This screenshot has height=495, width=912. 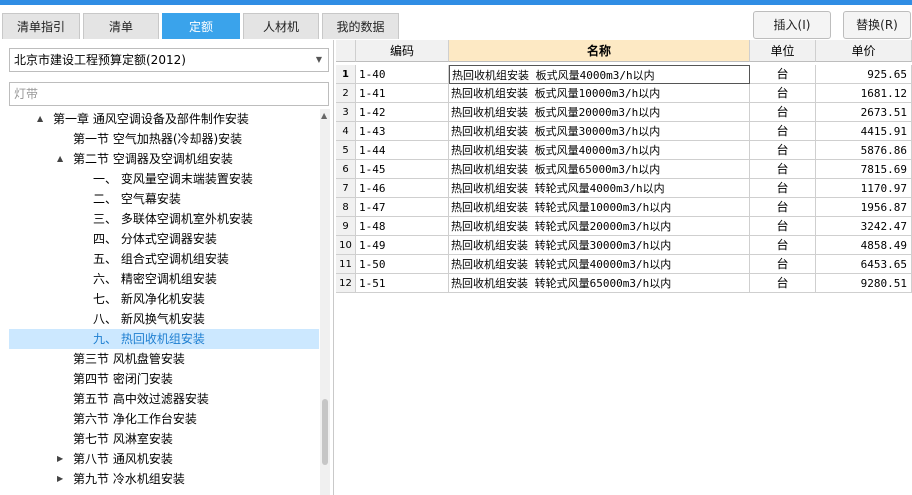 I want to click on tree-node-item-6: 六、 精密空调机组安装, so click(x=164, y=279).